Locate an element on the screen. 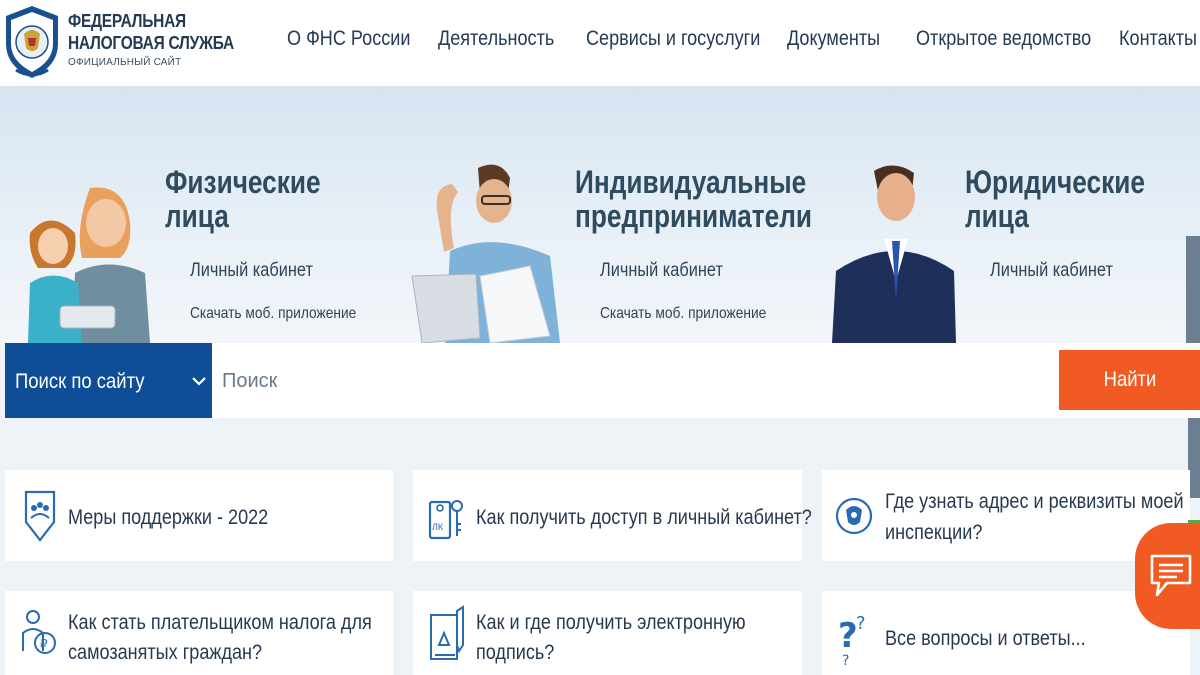 This screenshot has height=675, width=1200. hero-title-individuals-2: лица is located at coordinates (197, 216).